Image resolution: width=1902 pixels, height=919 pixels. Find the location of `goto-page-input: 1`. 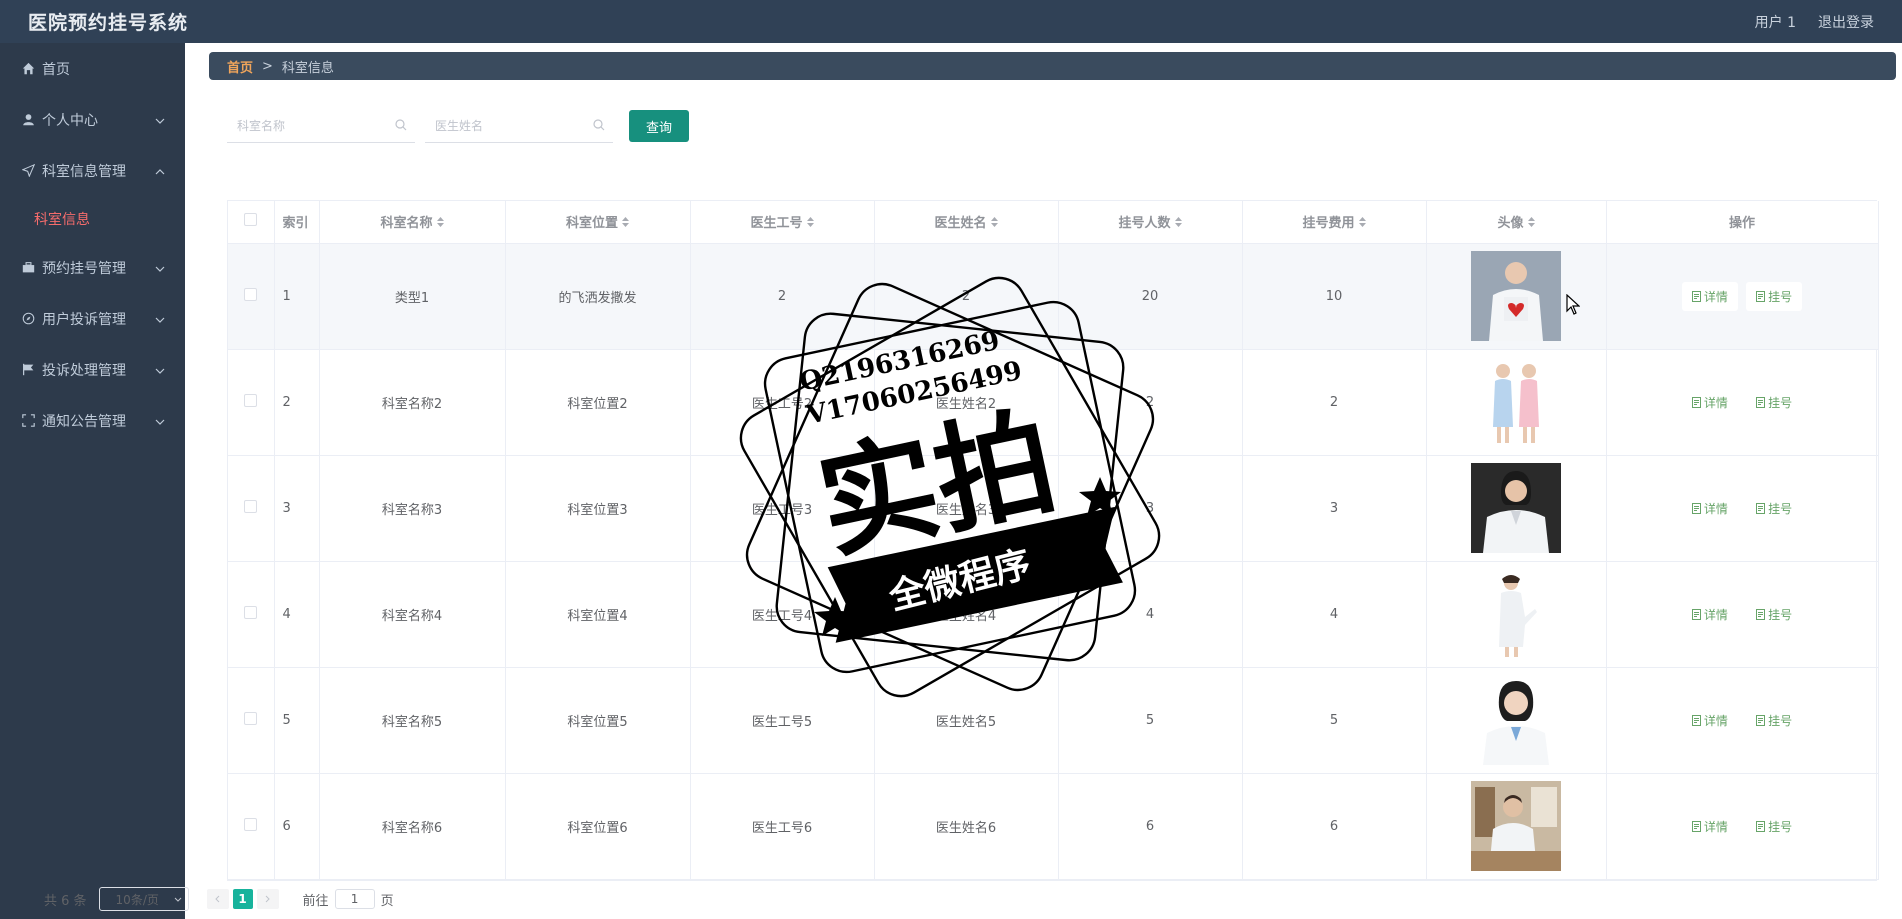

goto-page-input: 1 is located at coordinates (354, 899).